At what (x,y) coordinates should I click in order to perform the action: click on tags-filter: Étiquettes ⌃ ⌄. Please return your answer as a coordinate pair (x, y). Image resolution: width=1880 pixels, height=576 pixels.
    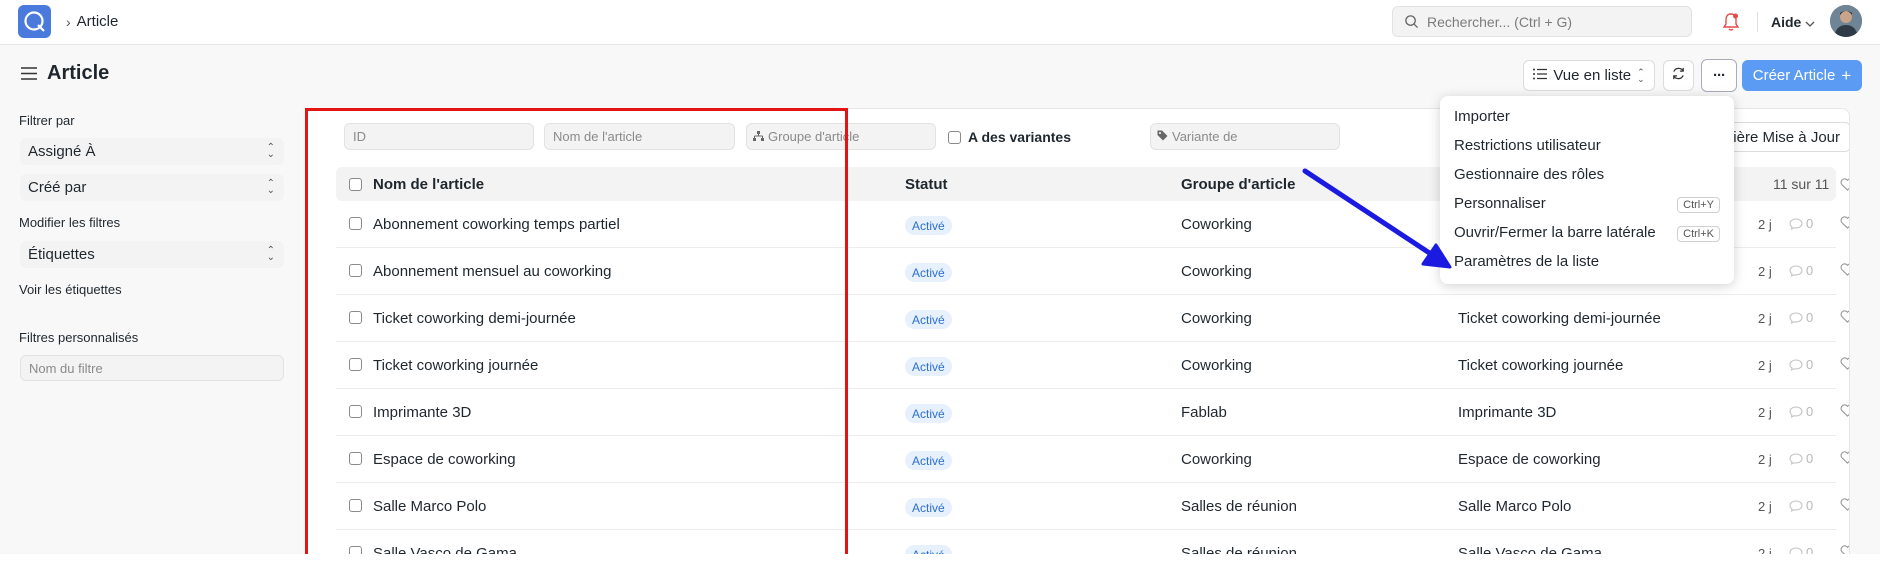
    Looking at the image, I should click on (152, 254).